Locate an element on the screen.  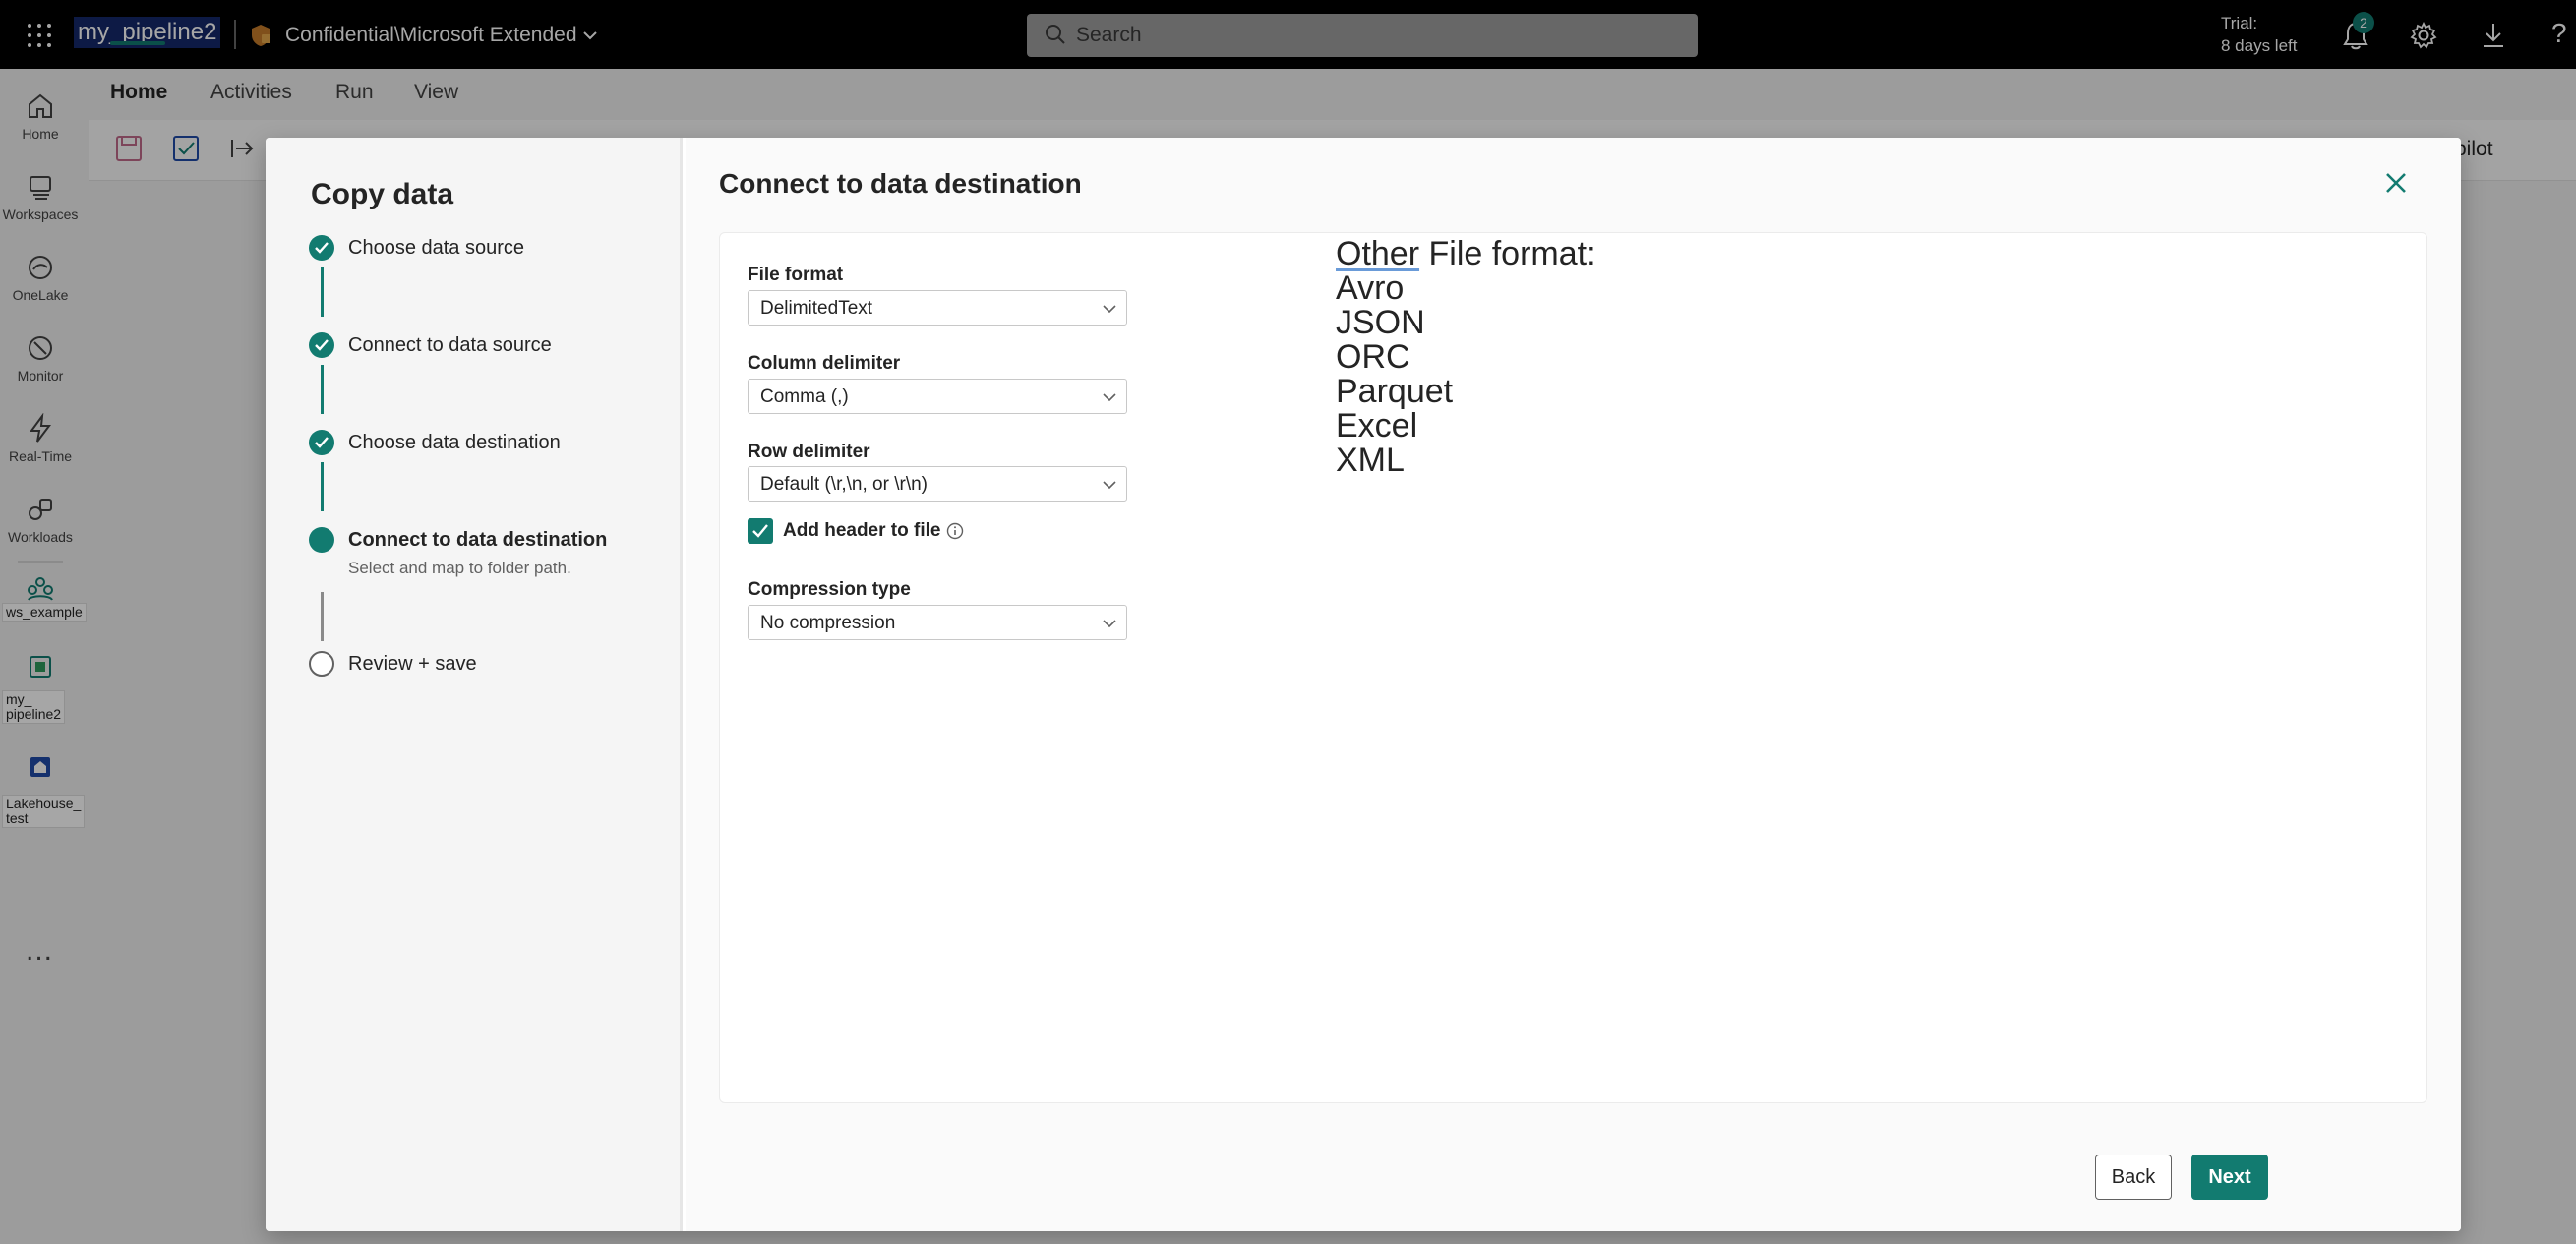
step-pending-icon is located at coordinates (321, 664).